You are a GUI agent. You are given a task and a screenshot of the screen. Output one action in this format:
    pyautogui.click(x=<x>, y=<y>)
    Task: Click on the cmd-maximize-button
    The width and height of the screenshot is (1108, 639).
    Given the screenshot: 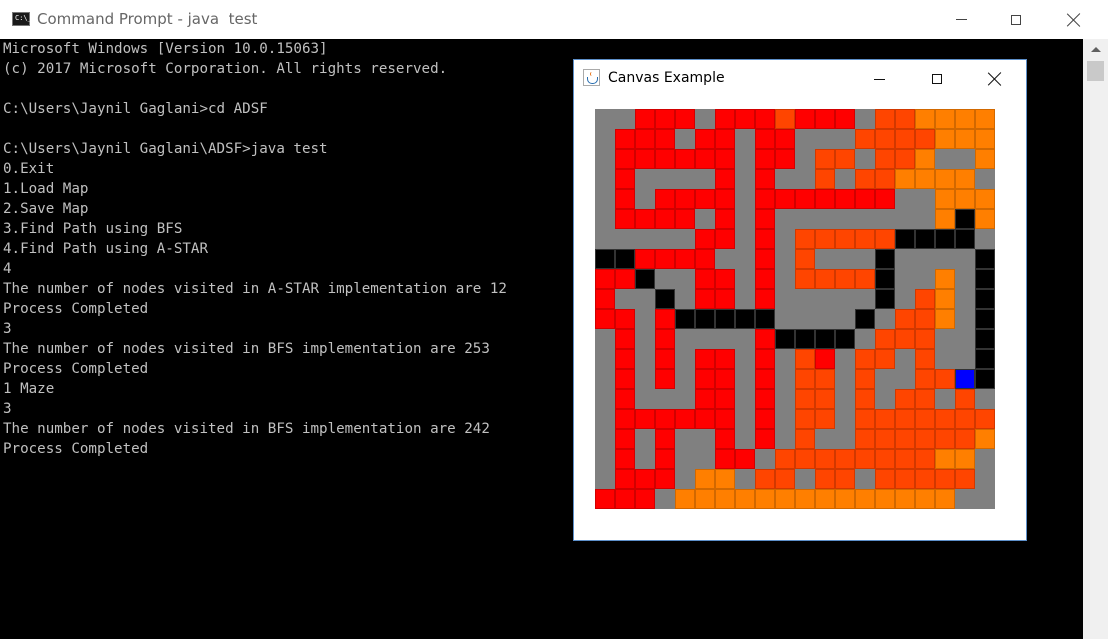 What is the action you would take?
    pyautogui.click(x=1016, y=19)
    